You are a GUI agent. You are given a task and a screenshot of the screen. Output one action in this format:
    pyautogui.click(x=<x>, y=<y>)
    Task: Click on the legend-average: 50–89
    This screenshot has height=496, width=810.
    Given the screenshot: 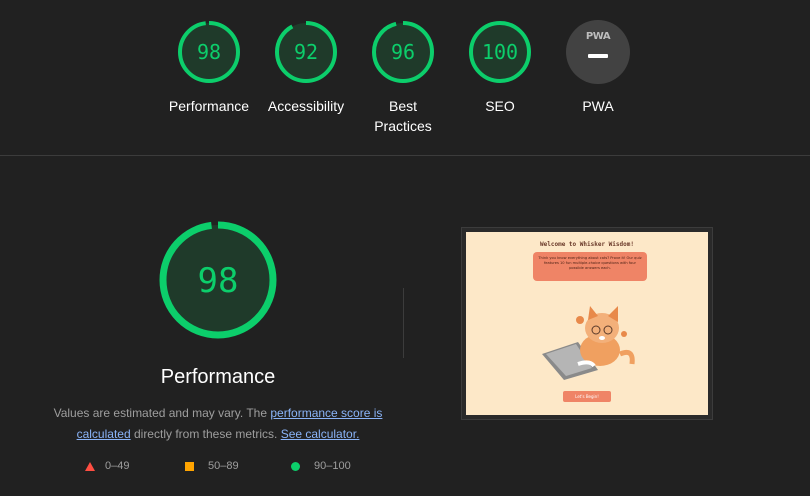 What is the action you would take?
    pyautogui.click(x=212, y=466)
    